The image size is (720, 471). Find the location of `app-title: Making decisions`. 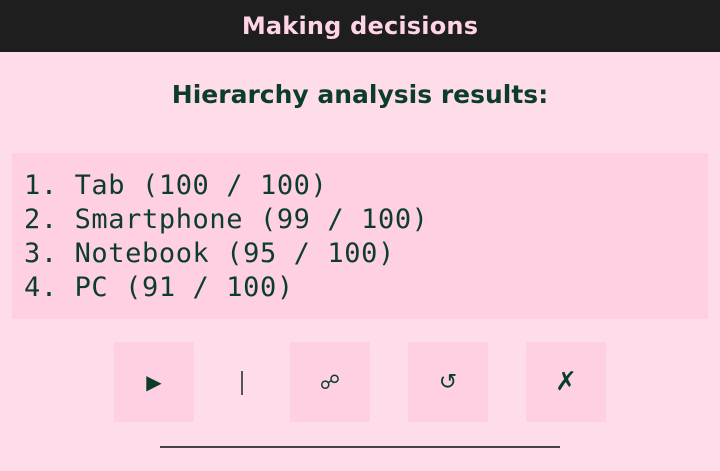

app-title: Making decisions is located at coordinates (360, 26).